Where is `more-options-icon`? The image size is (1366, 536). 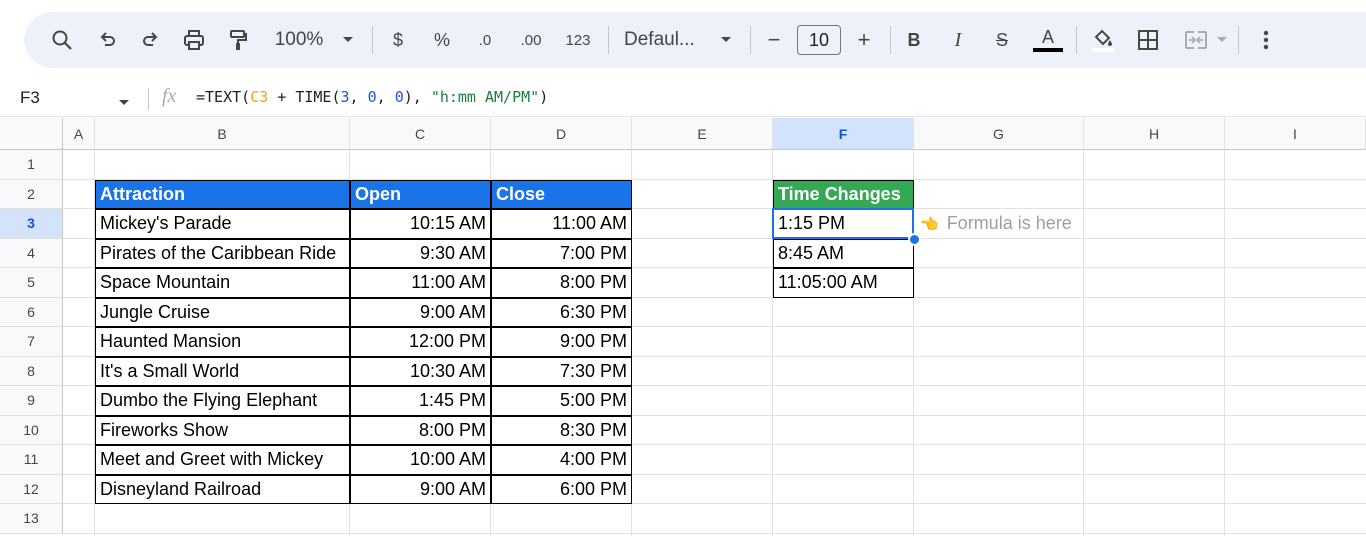
more-options-icon is located at coordinates (1266, 40).